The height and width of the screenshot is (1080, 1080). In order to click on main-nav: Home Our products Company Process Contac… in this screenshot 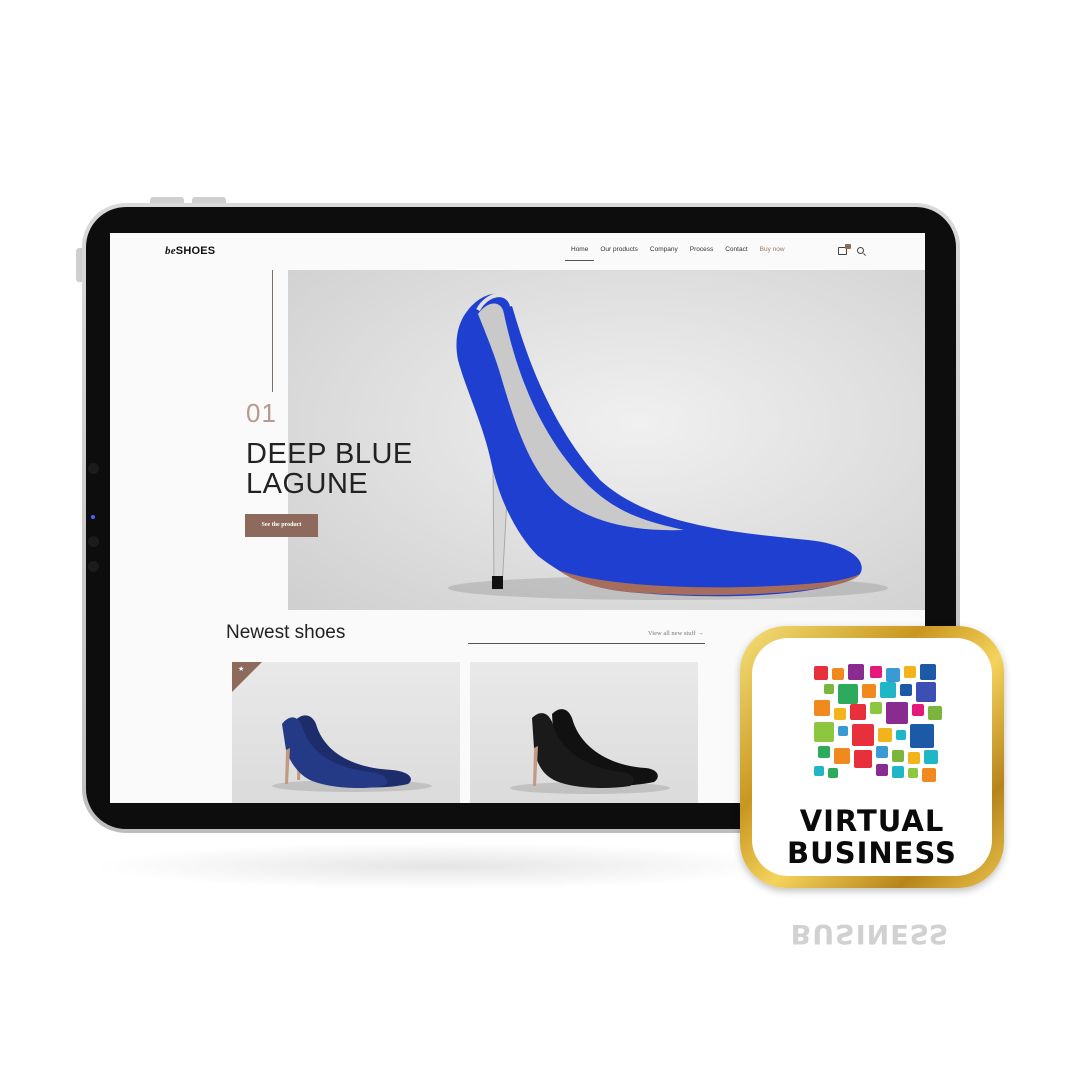, I will do `click(678, 253)`.